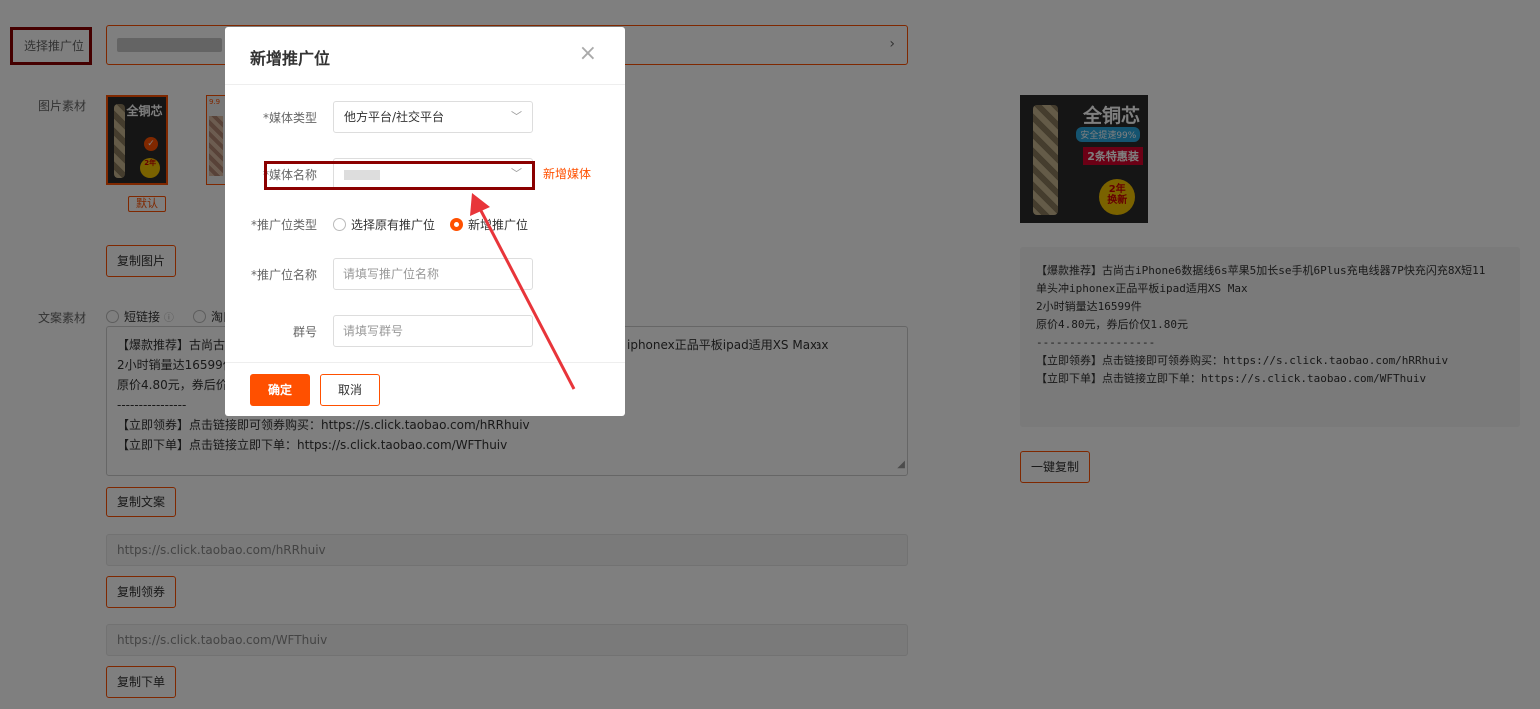 The width and height of the screenshot is (1540, 709). I want to click on close-icon: ×, so click(588, 54).